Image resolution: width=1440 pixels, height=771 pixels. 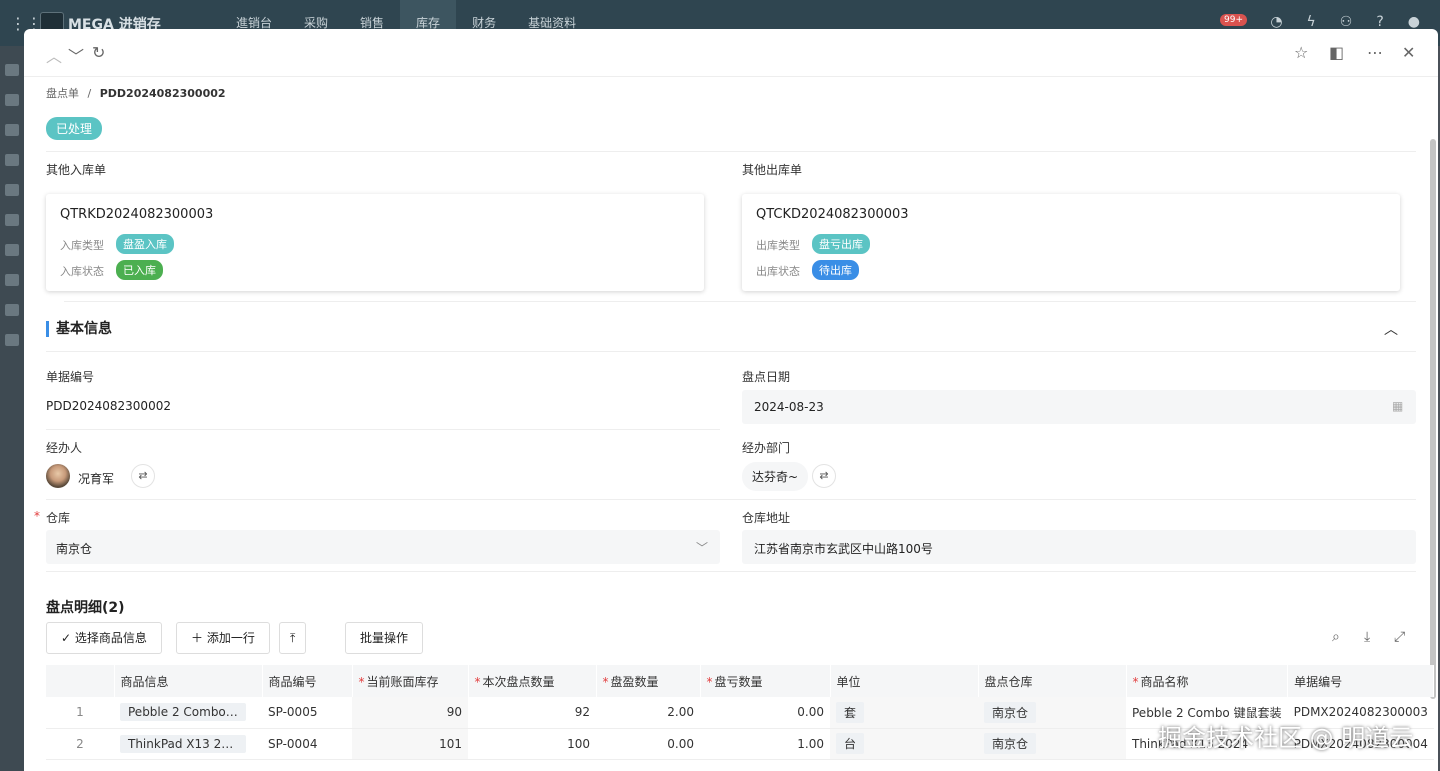 What do you see at coordinates (835, 270) in the screenshot?
I see `outbound-status-tag: 待出库` at bounding box center [835, 270].